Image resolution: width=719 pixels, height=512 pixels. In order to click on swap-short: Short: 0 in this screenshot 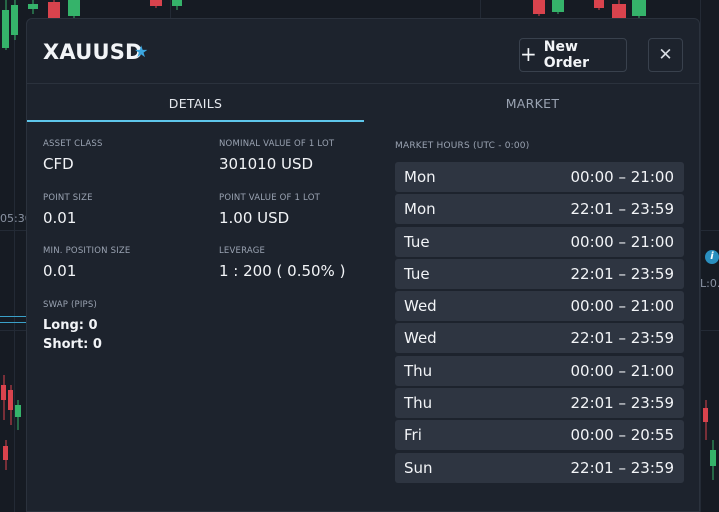, I will do `click(72, 344)`.